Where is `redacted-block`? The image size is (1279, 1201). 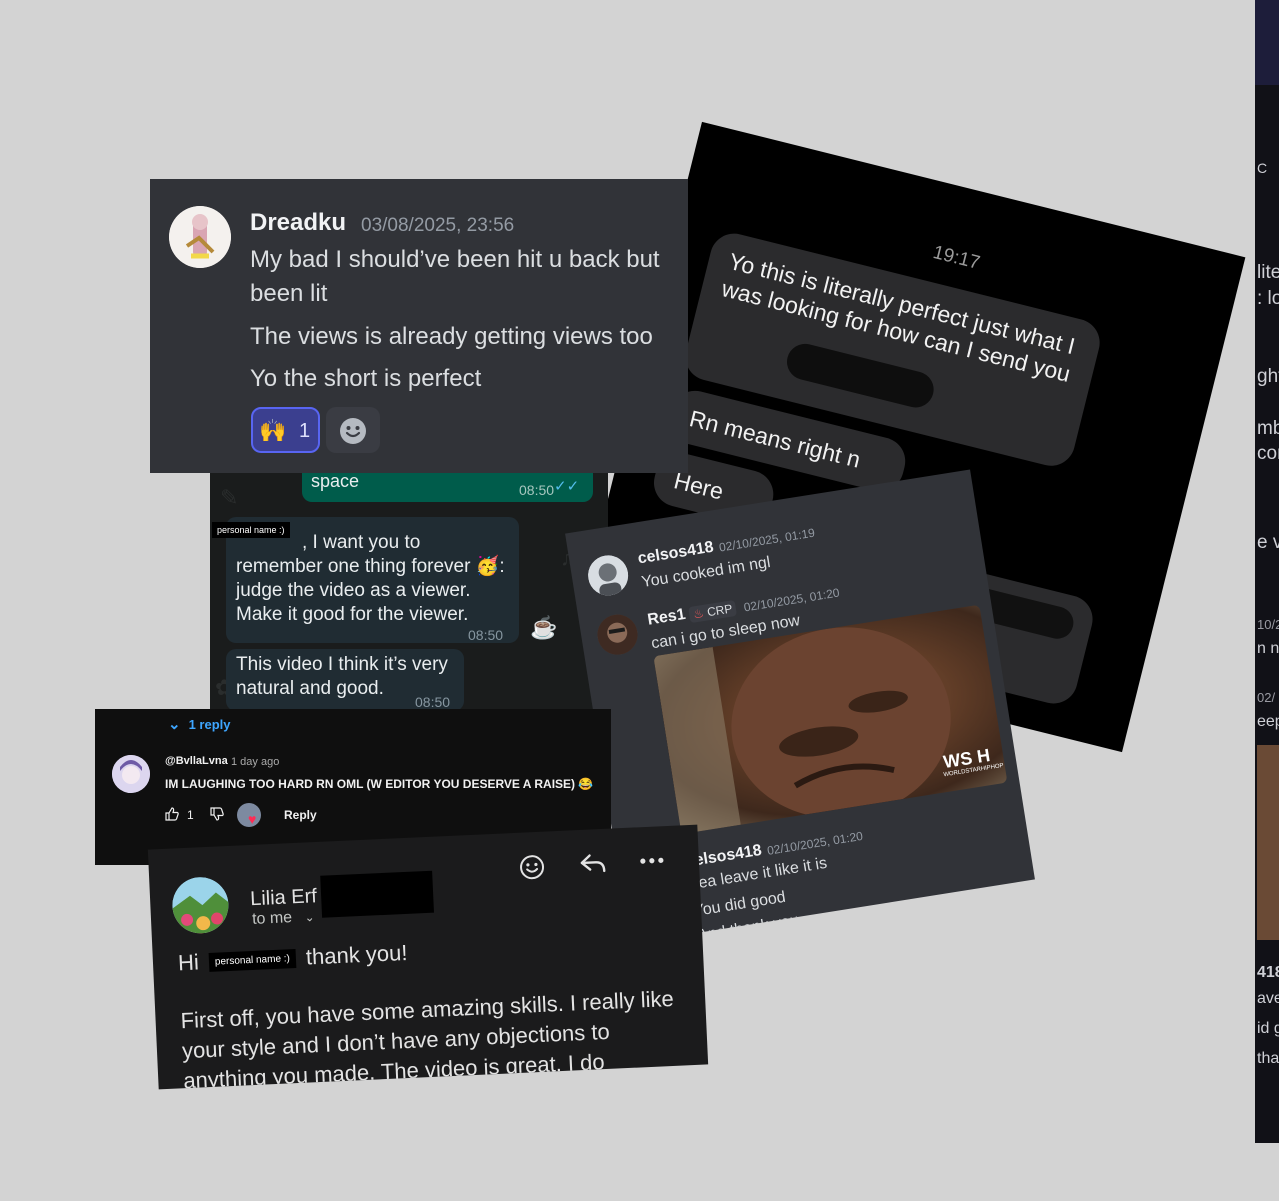 redacted-block is located at coordinates (376, 894).